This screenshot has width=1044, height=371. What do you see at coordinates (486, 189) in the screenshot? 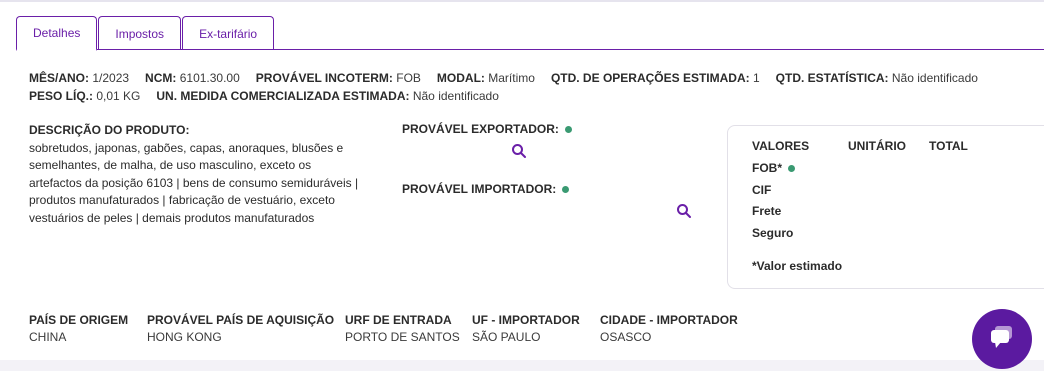
I see `importer-label: PROVÁVEL IMPORTADOR:` at bounding box center [486, 189].